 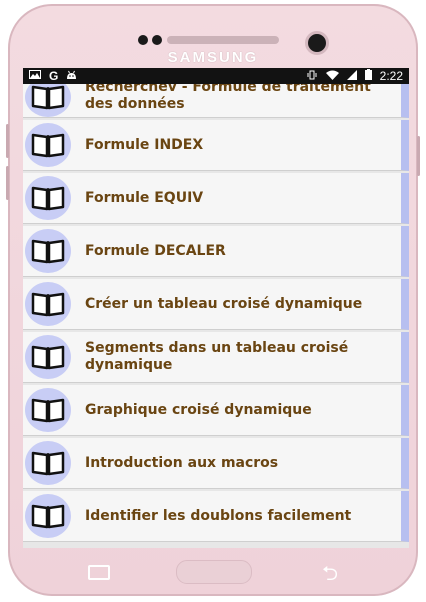 What do you see at coordinates (216, 198) in the screenshot?
I see `list-item: Formule EQUIV` at bounding box center [216, 198].